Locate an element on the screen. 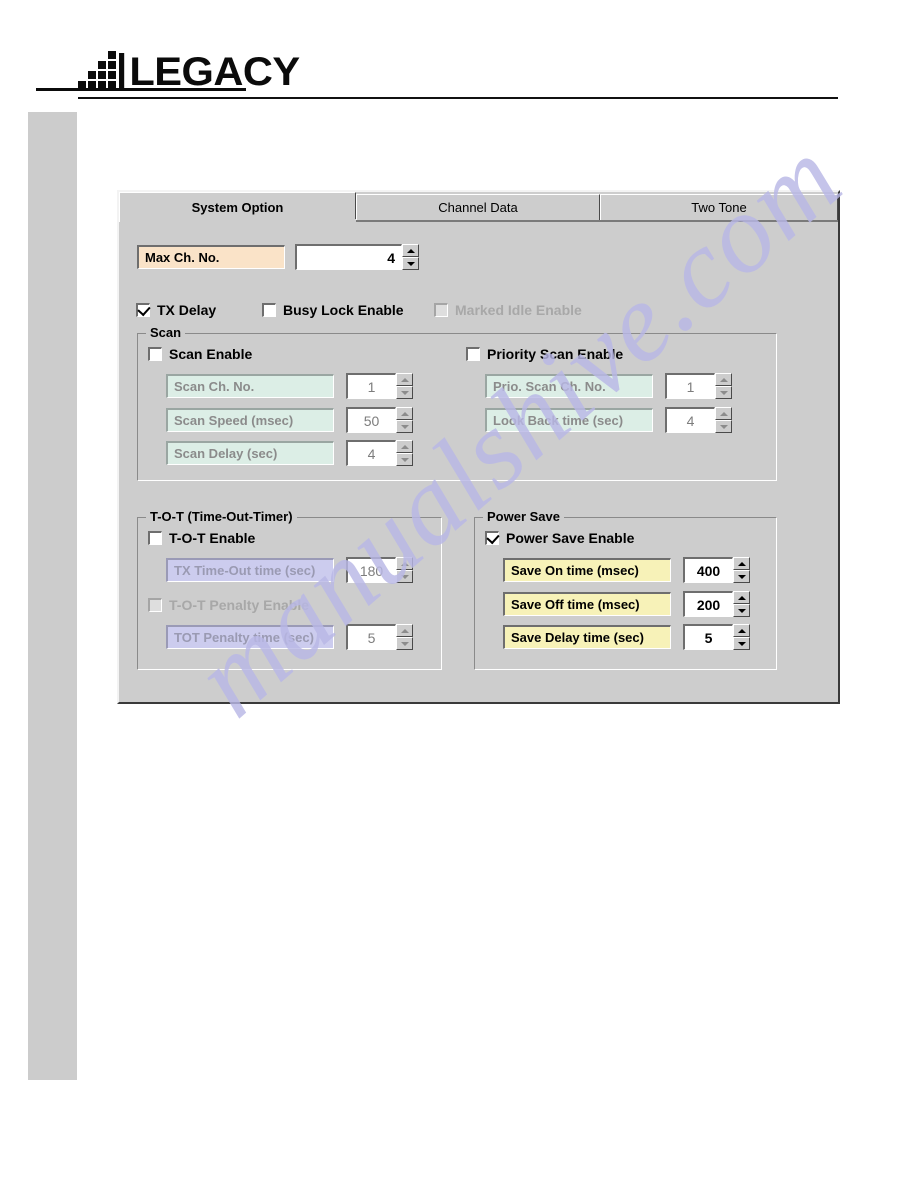 This screenshot has height=1188, width=918. look-back-time-label: Look Back time (sec) is located at coordinates (569, 420).